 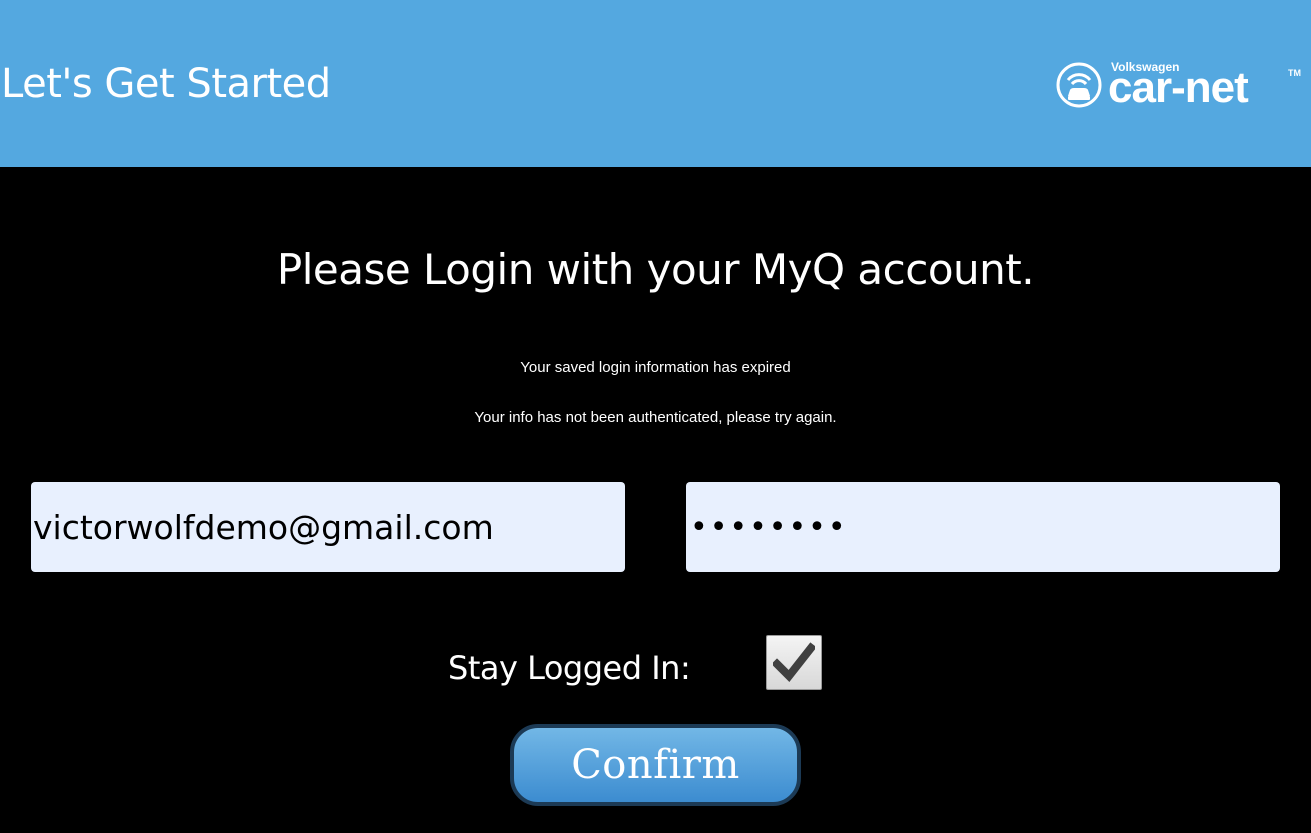 What do you see at coordinates (166, 84) in the screenshot?
I see `page-title: Let's Get Started` at bounding box center [166, 84].